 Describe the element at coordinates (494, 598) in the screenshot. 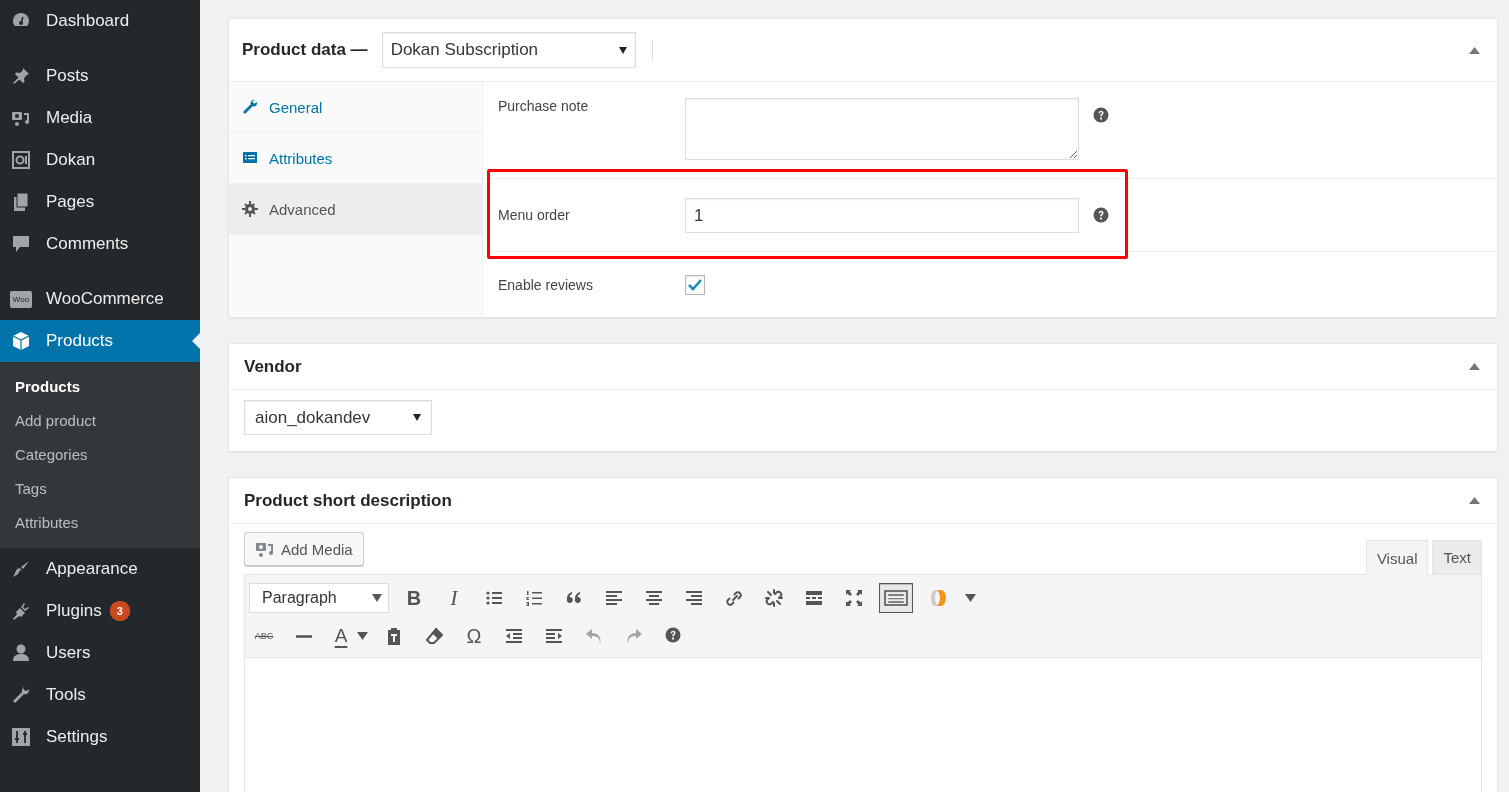

I see `bullet-list-icon` at that location.